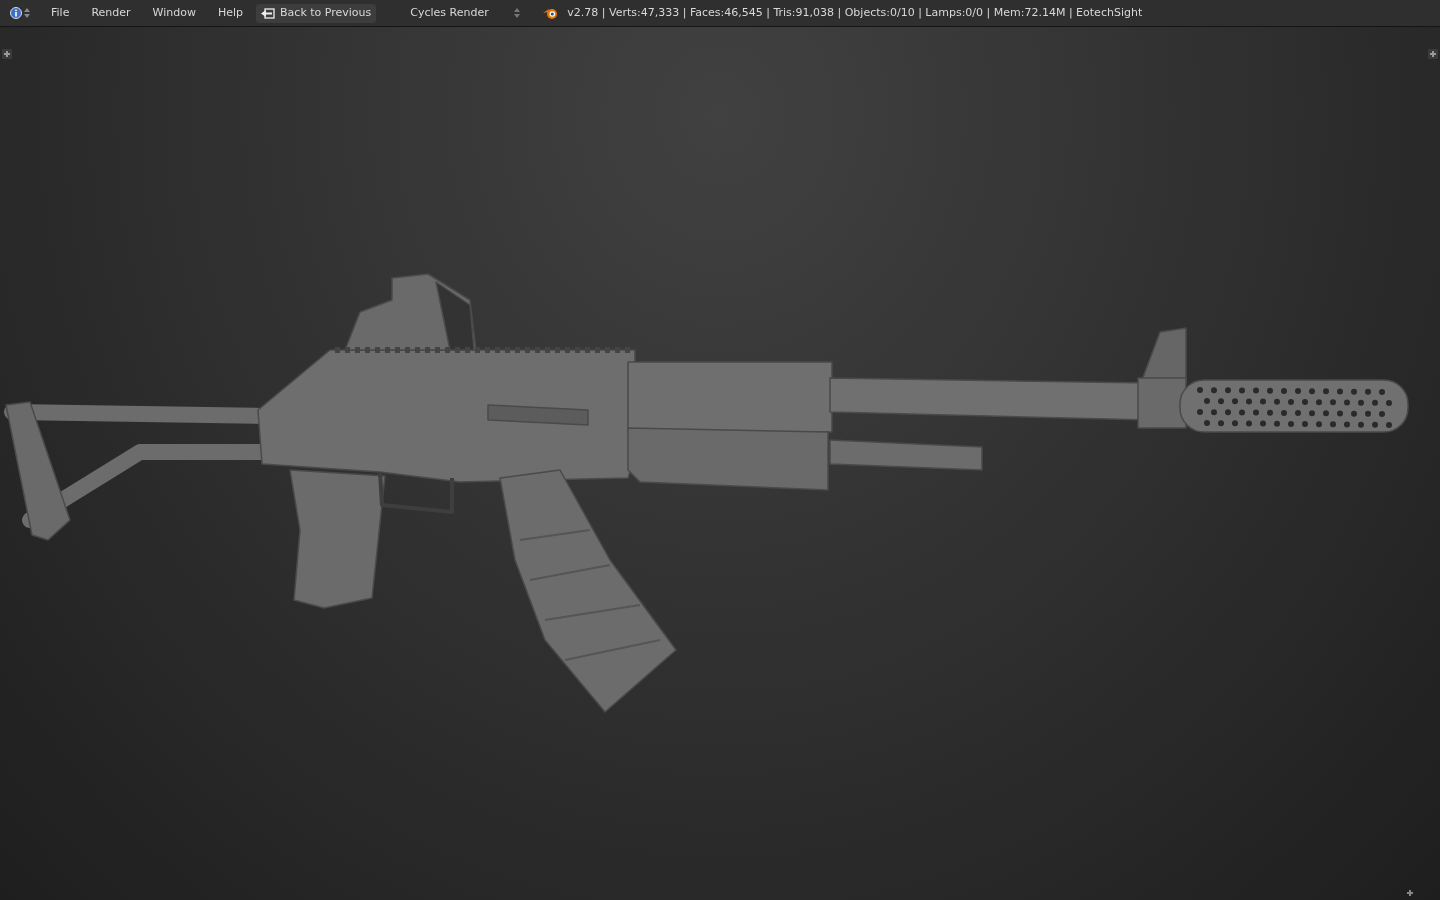  I want to click on back-to-previous-button: Back to Previous, so click(316, 13).